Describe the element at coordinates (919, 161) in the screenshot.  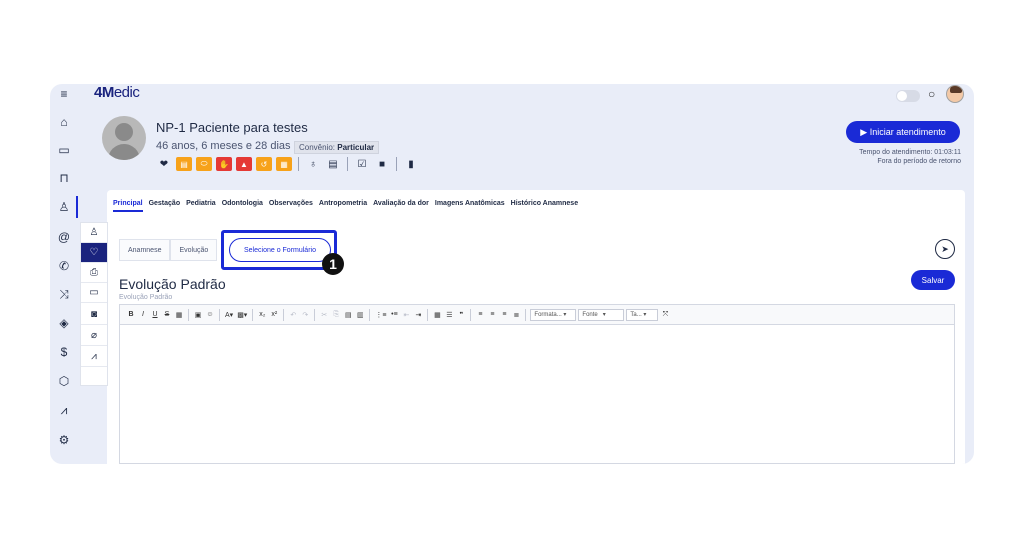
I see `return-period-text: Fora do período de retorno` at that location.